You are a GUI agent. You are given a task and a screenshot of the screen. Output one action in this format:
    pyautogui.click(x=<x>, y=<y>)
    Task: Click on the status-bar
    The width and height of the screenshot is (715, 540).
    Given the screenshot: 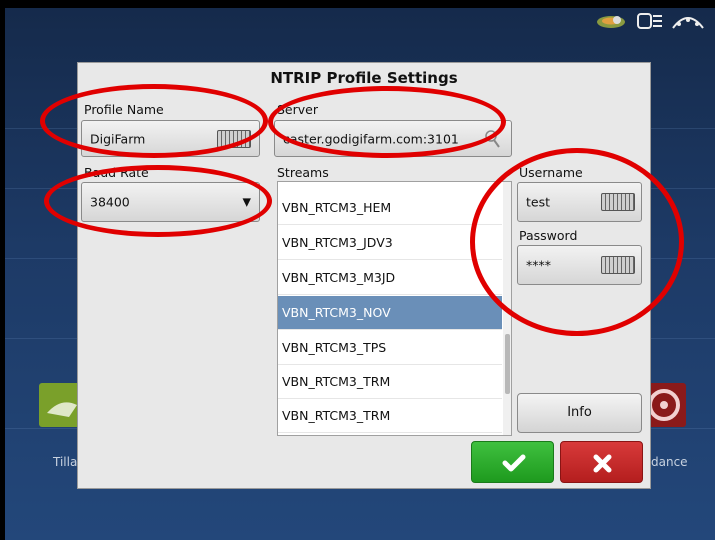 What is the action you would take?
    pyautogui.click(x=650, y=23)
    